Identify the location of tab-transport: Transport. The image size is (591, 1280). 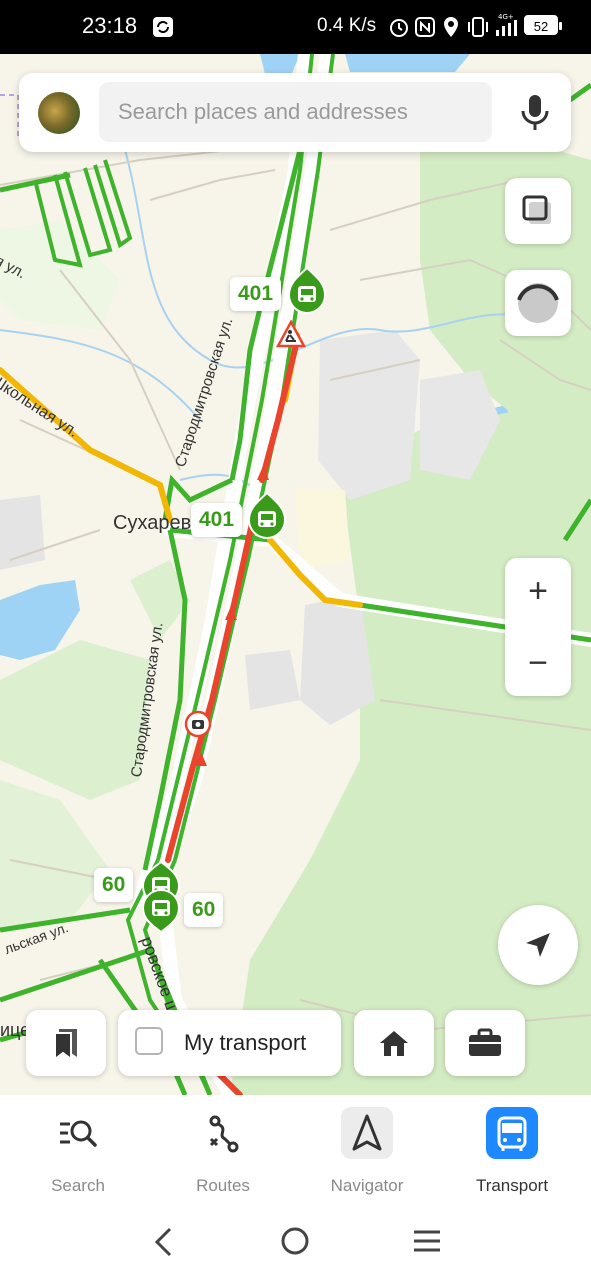
(512, 1152).